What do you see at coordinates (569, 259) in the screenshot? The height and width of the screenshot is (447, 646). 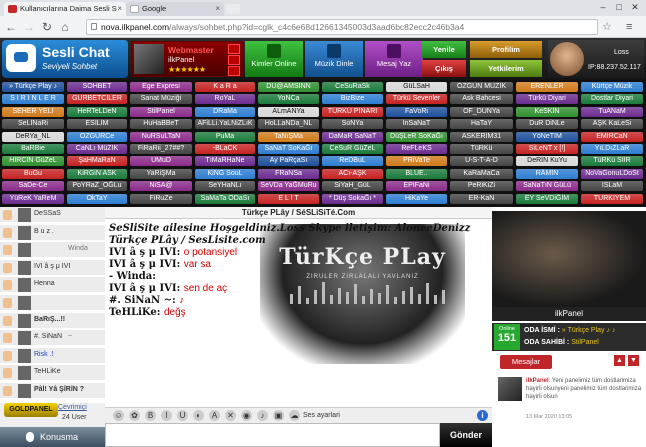 I see `featured-user-photo` at bounding box center [569, 259].